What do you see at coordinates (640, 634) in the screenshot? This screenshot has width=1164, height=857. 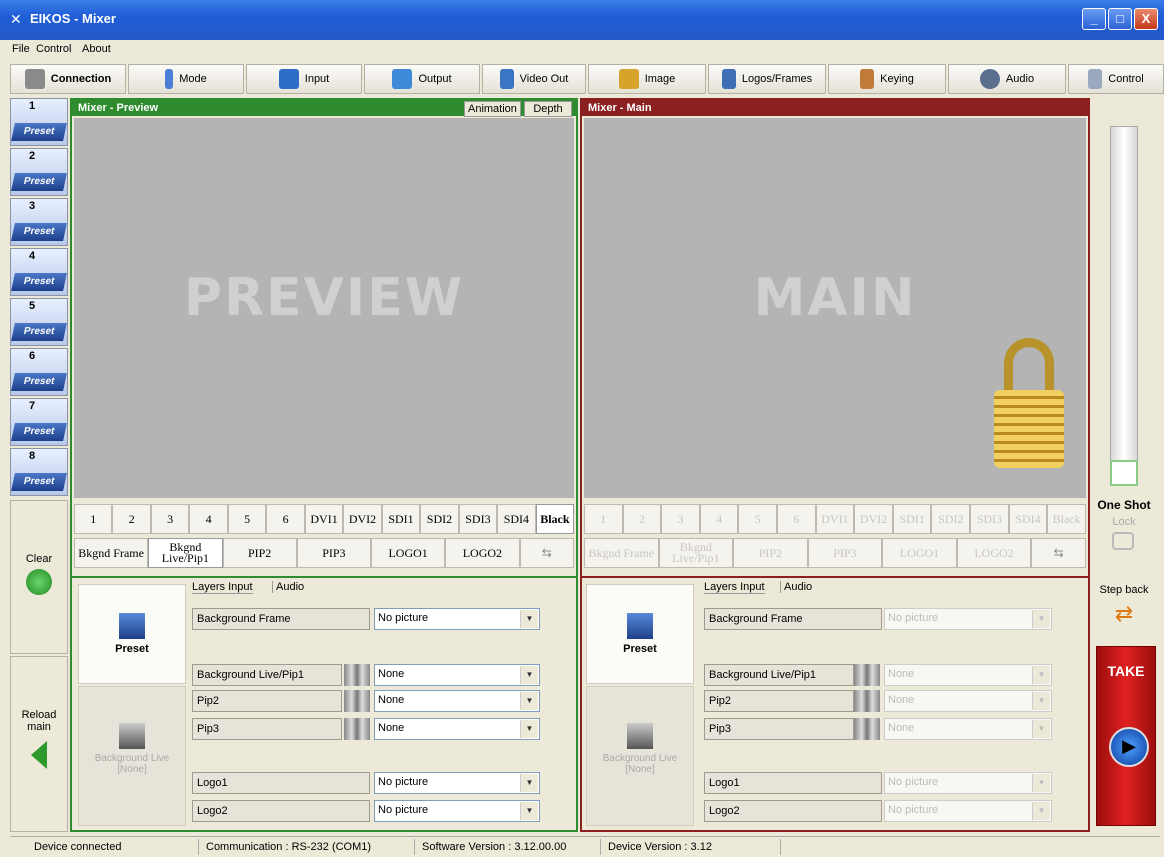 I see `main-preset-button: Preset` at bounding box center [640, 634].